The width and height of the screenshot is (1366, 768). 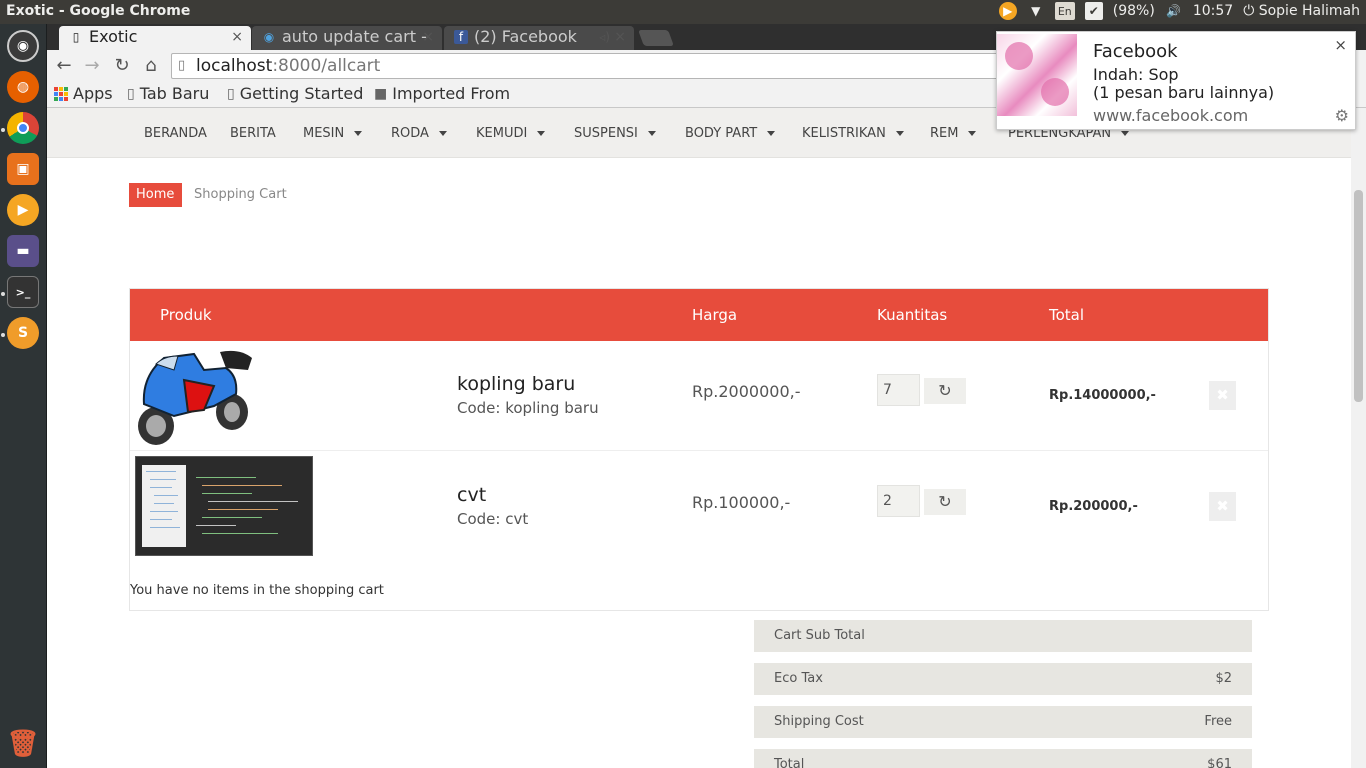 What do you see at coordinates (853, 133) in the screenshot?
I see `nav-kelistrikan: KELISTRIKAN` at bounding box center [853, 133].